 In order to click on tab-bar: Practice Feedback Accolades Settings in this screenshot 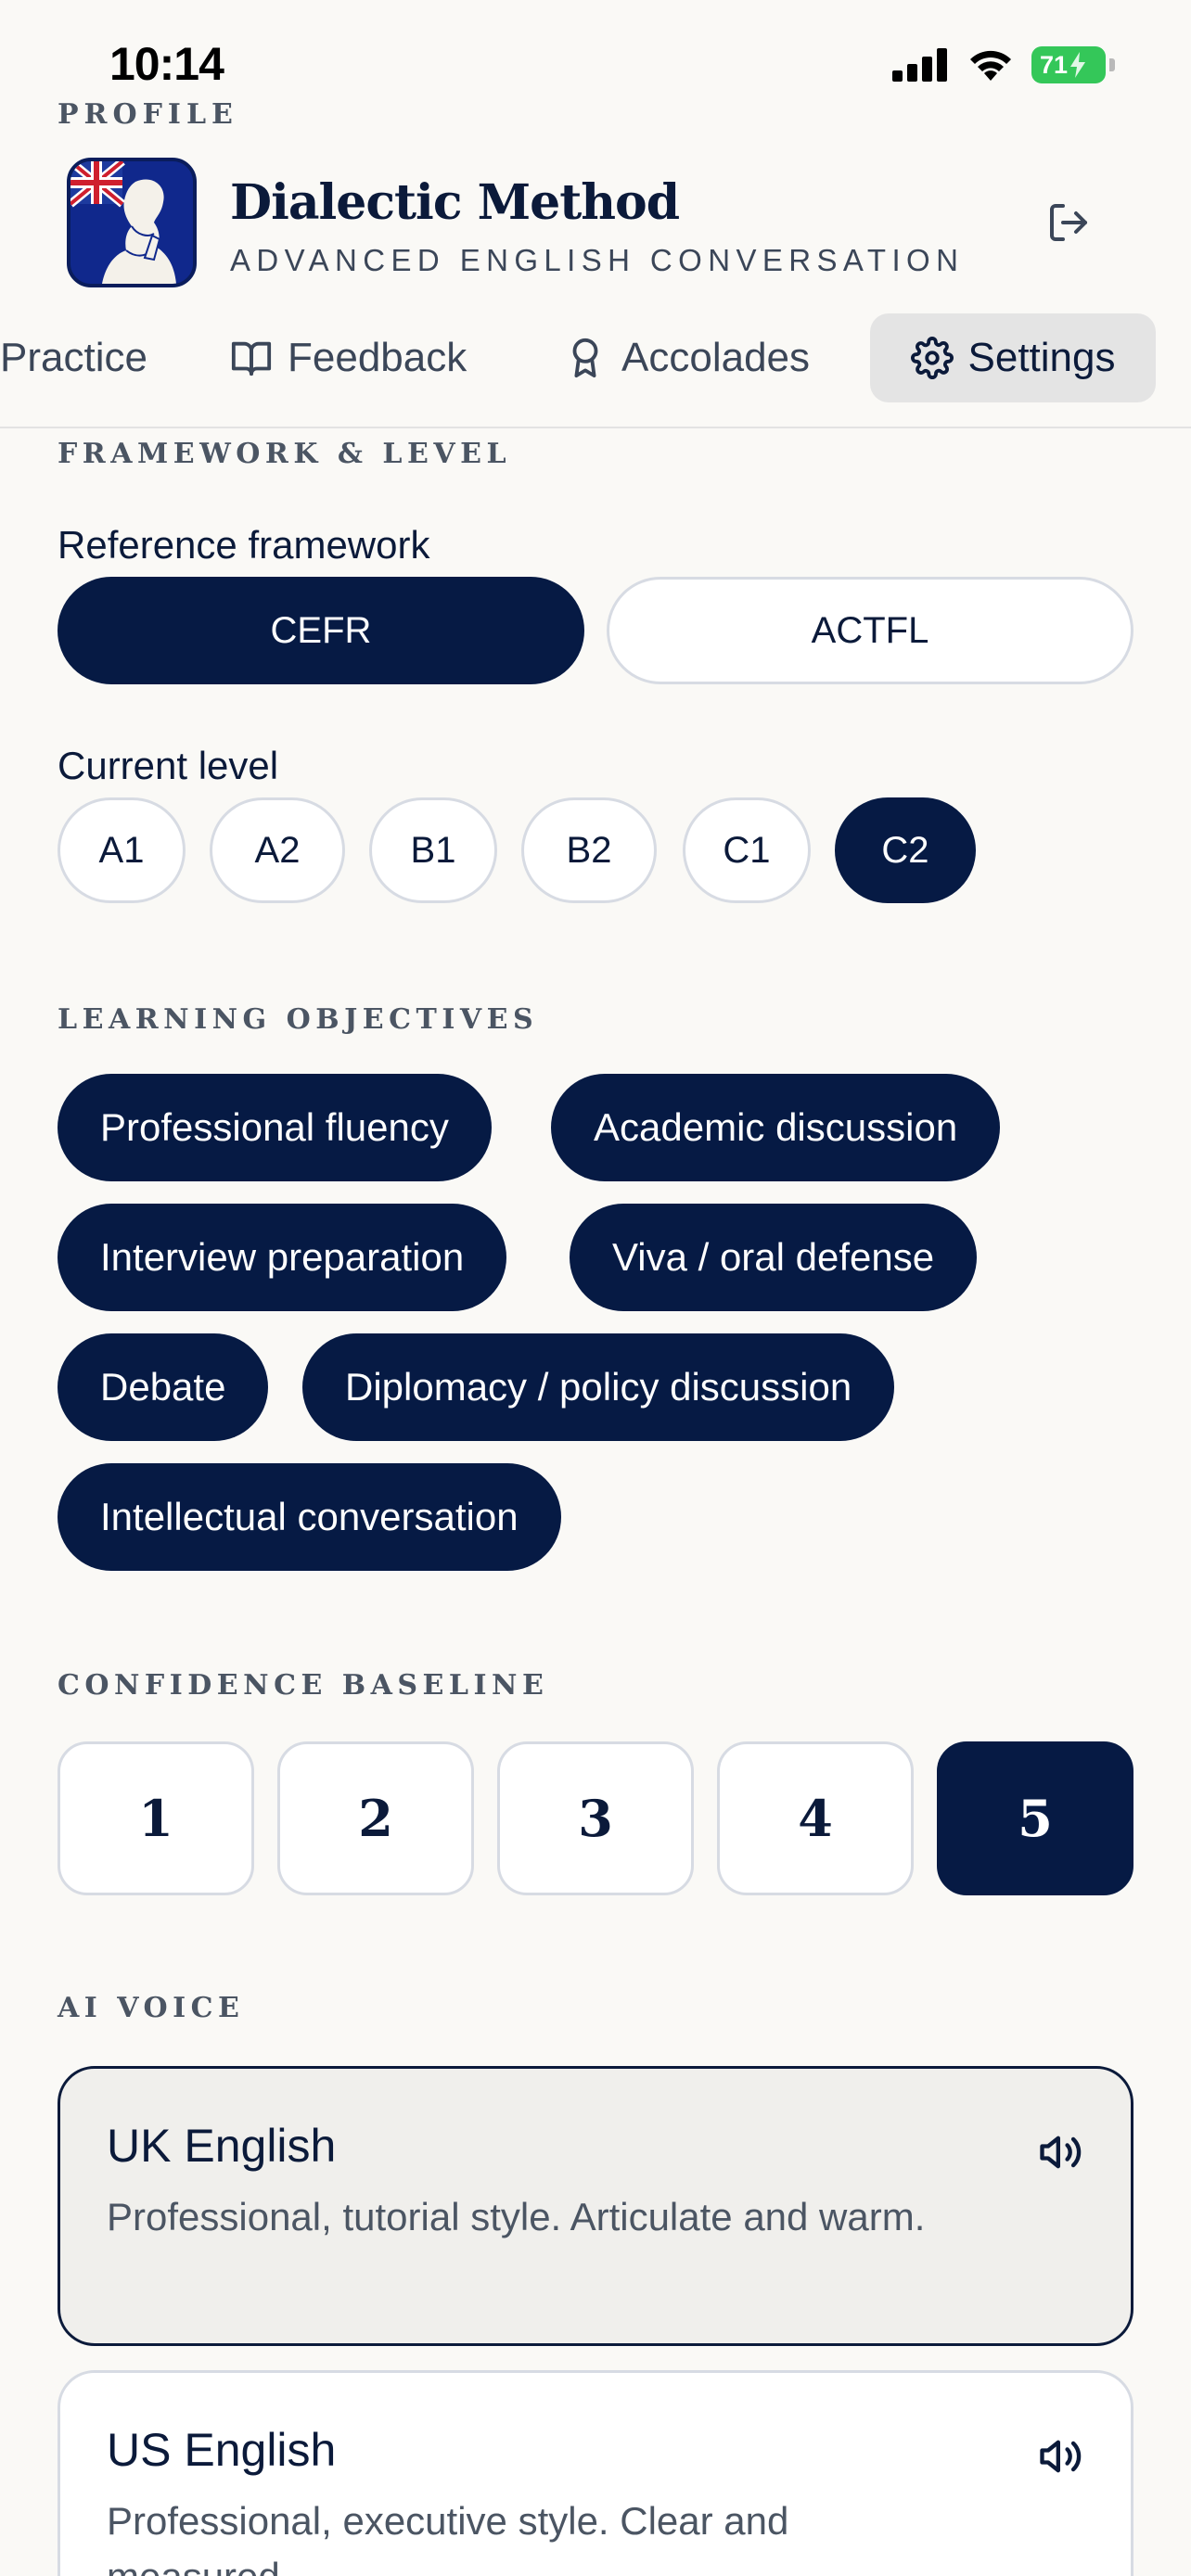, I will do `click(595, 370)`.